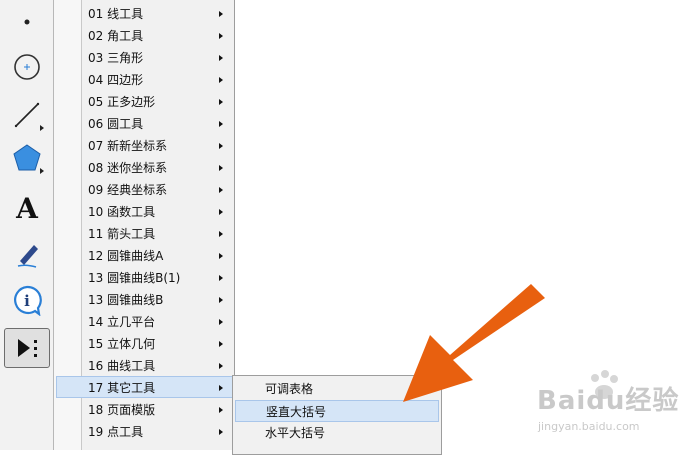 This screenshot has height=455, width=700. What do you see at coordinates (158, 234) in the screenshot?
I see `menu-item-11: 11 箭头工具` at bounding box center [158, 234].